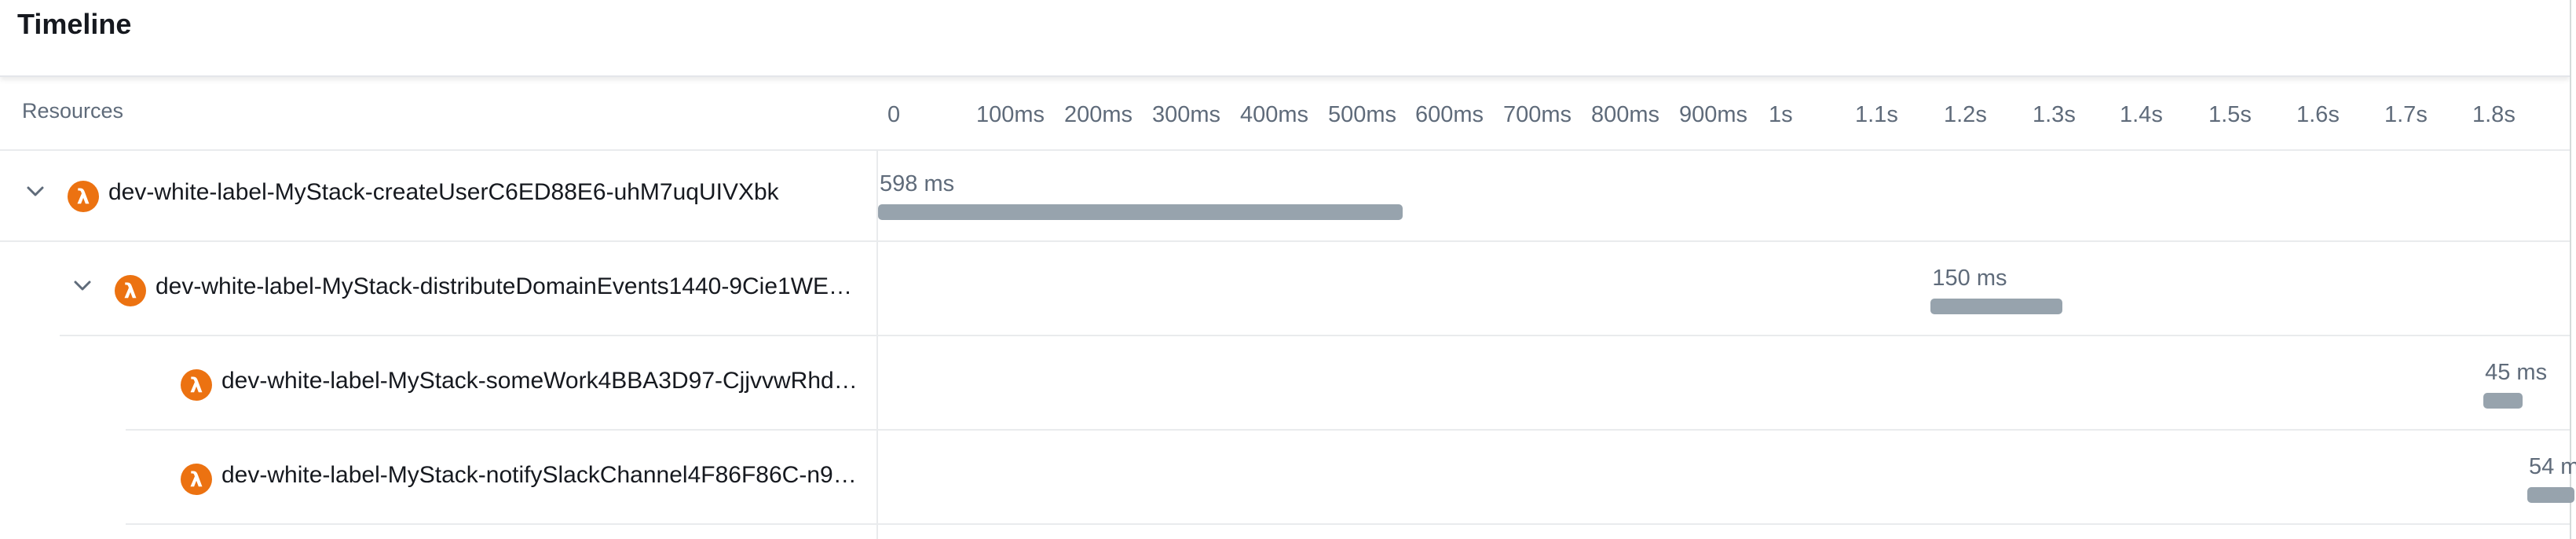  What do you see at coordinates (1876, 114) in the screenshot?
I see `time-tick: 1.1s` at bounding box center [1876, 114].